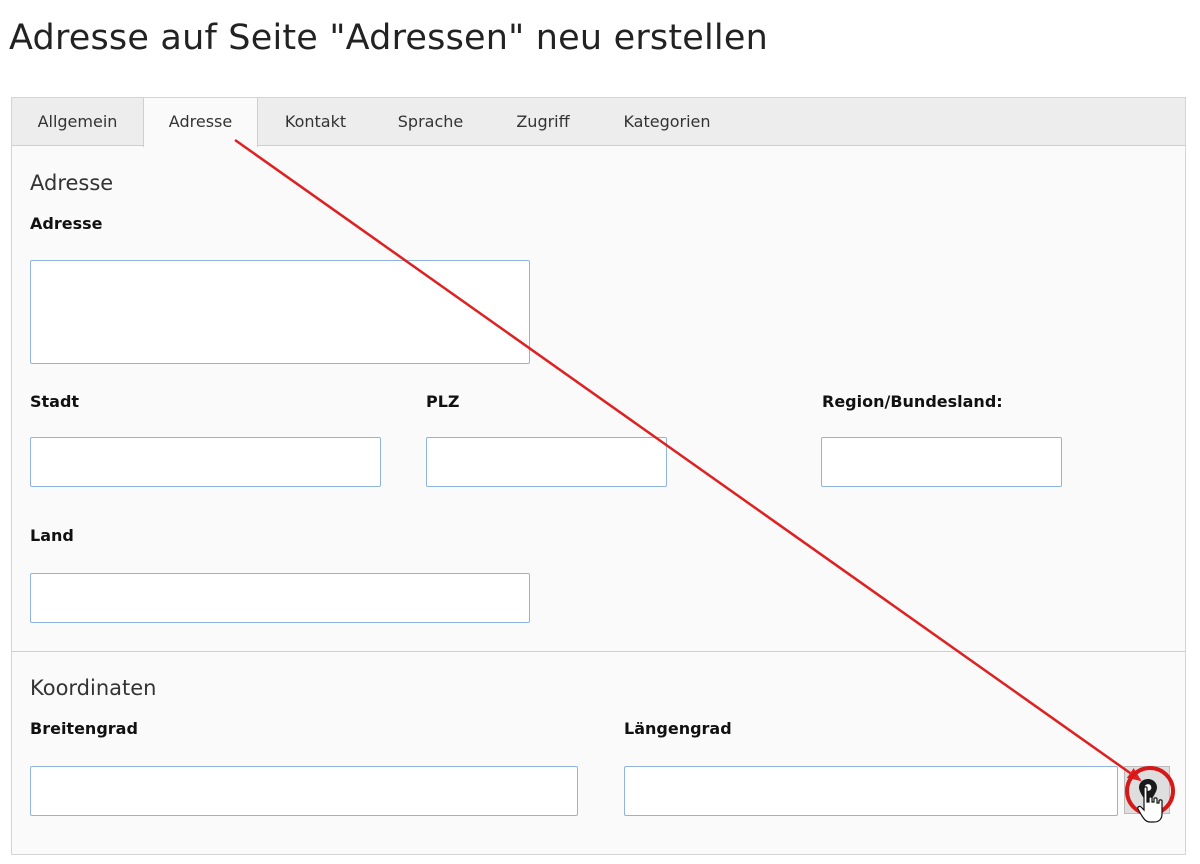 This screenshot has width=1200, height=864. I want to click on latitude-label: Breitengrad, so click(84, 728).